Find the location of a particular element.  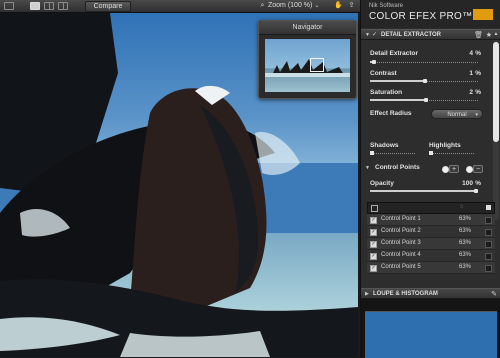

highlights-slider is located at coordinates (451, 153).